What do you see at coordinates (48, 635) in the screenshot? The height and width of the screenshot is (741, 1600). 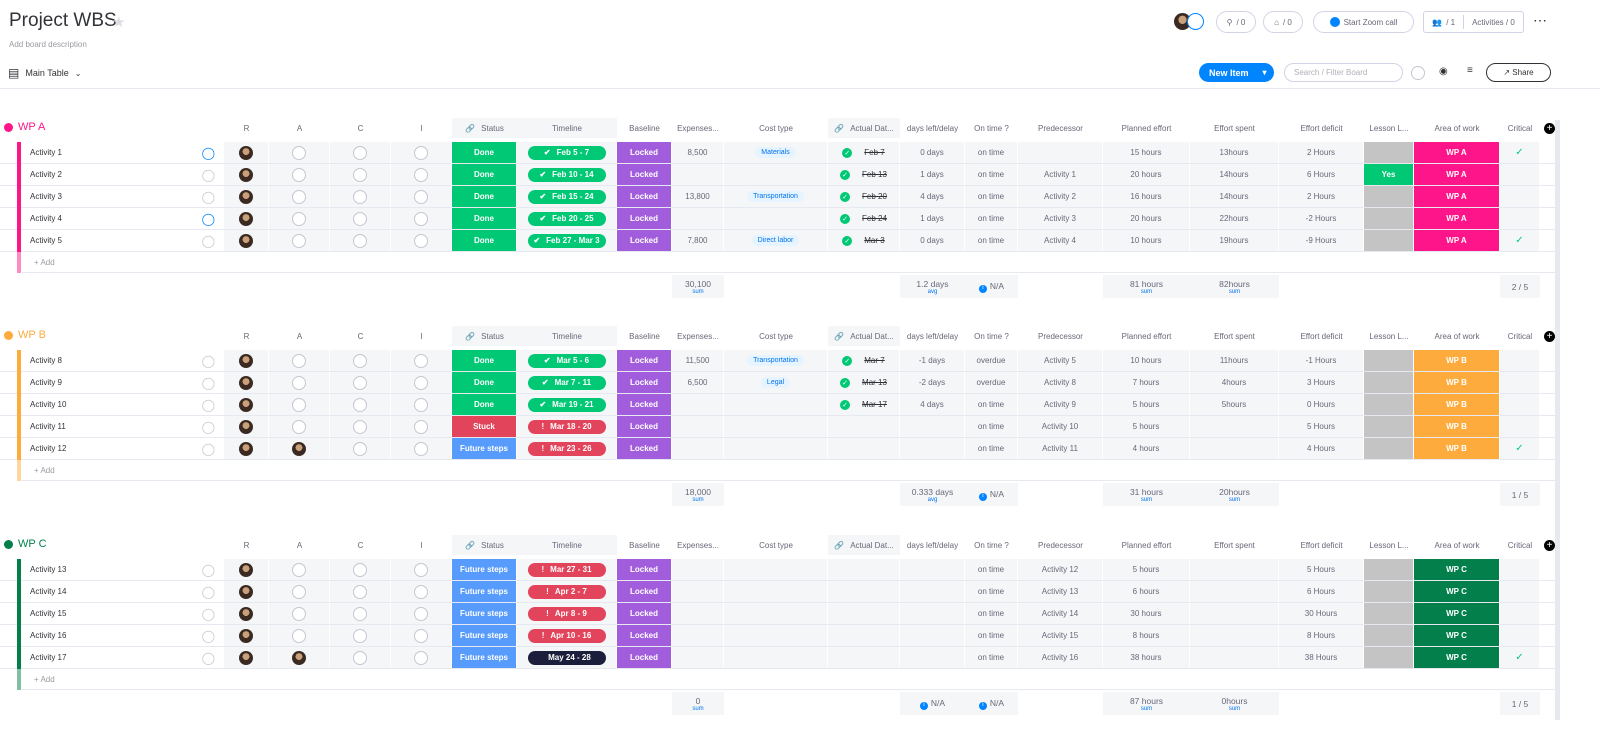 I see `item-name: Activity 16` at bounding box center [48, 635].